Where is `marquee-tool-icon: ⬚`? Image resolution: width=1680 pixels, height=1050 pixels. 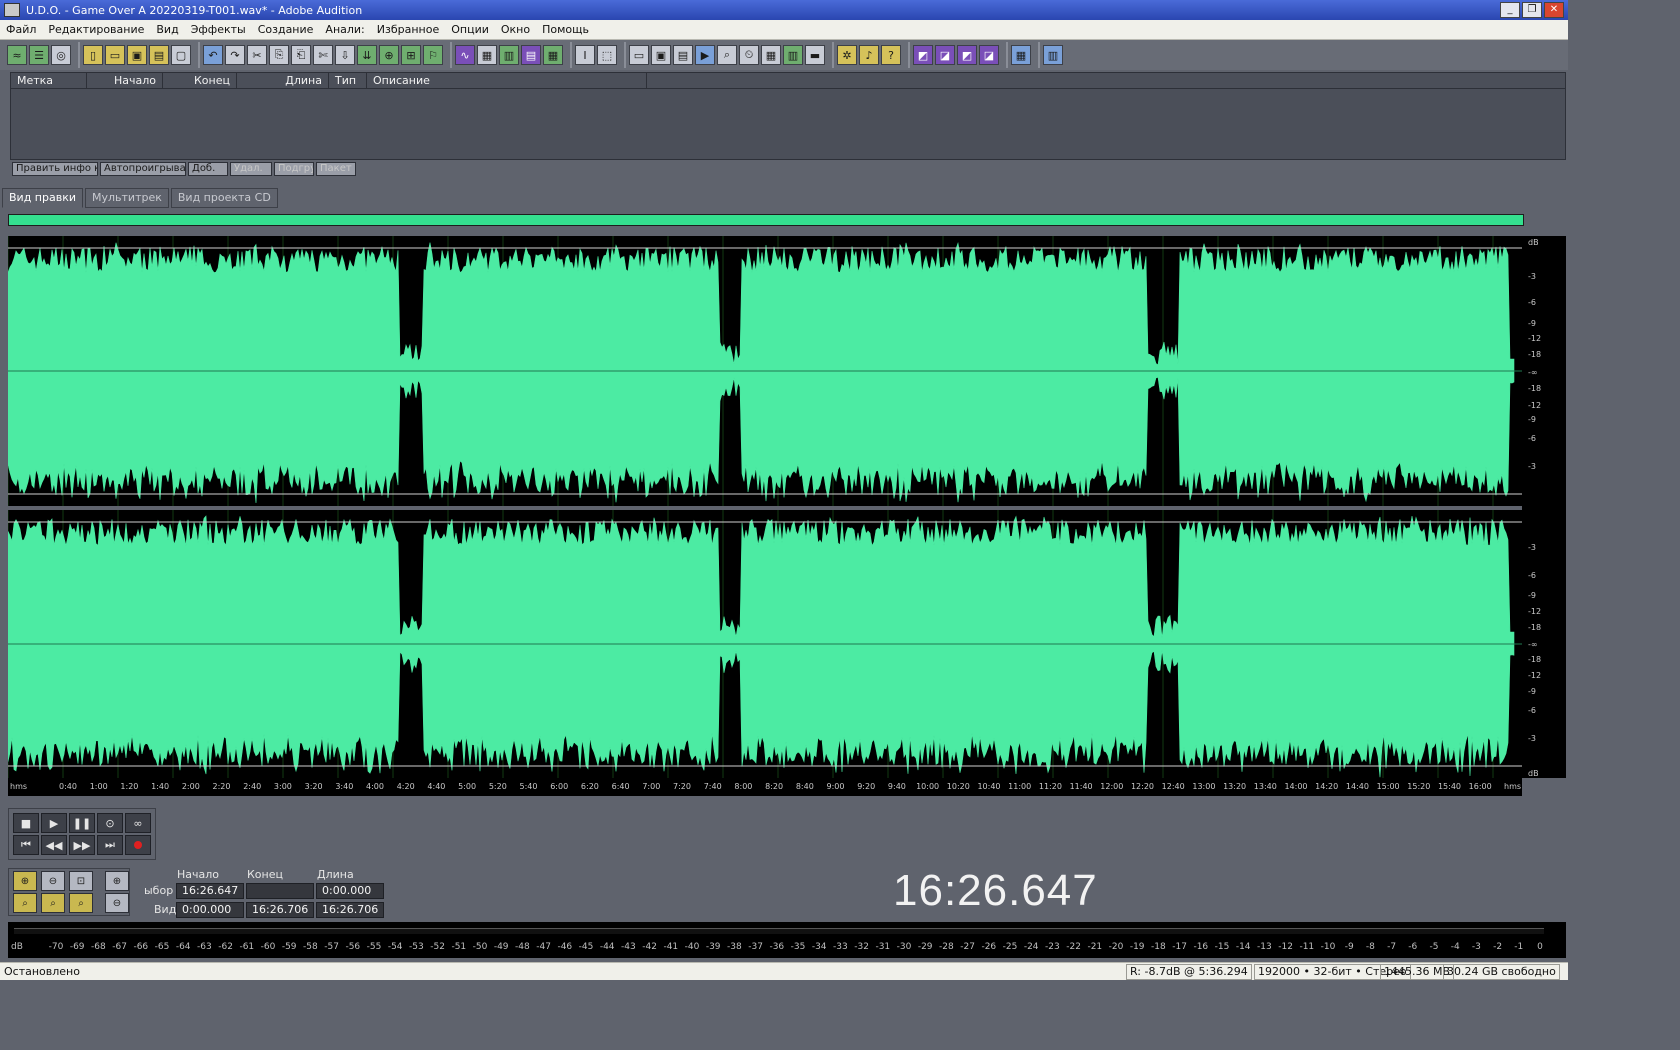
marquee-tool-icon: ⬚ is located at coordinates (607, 55).